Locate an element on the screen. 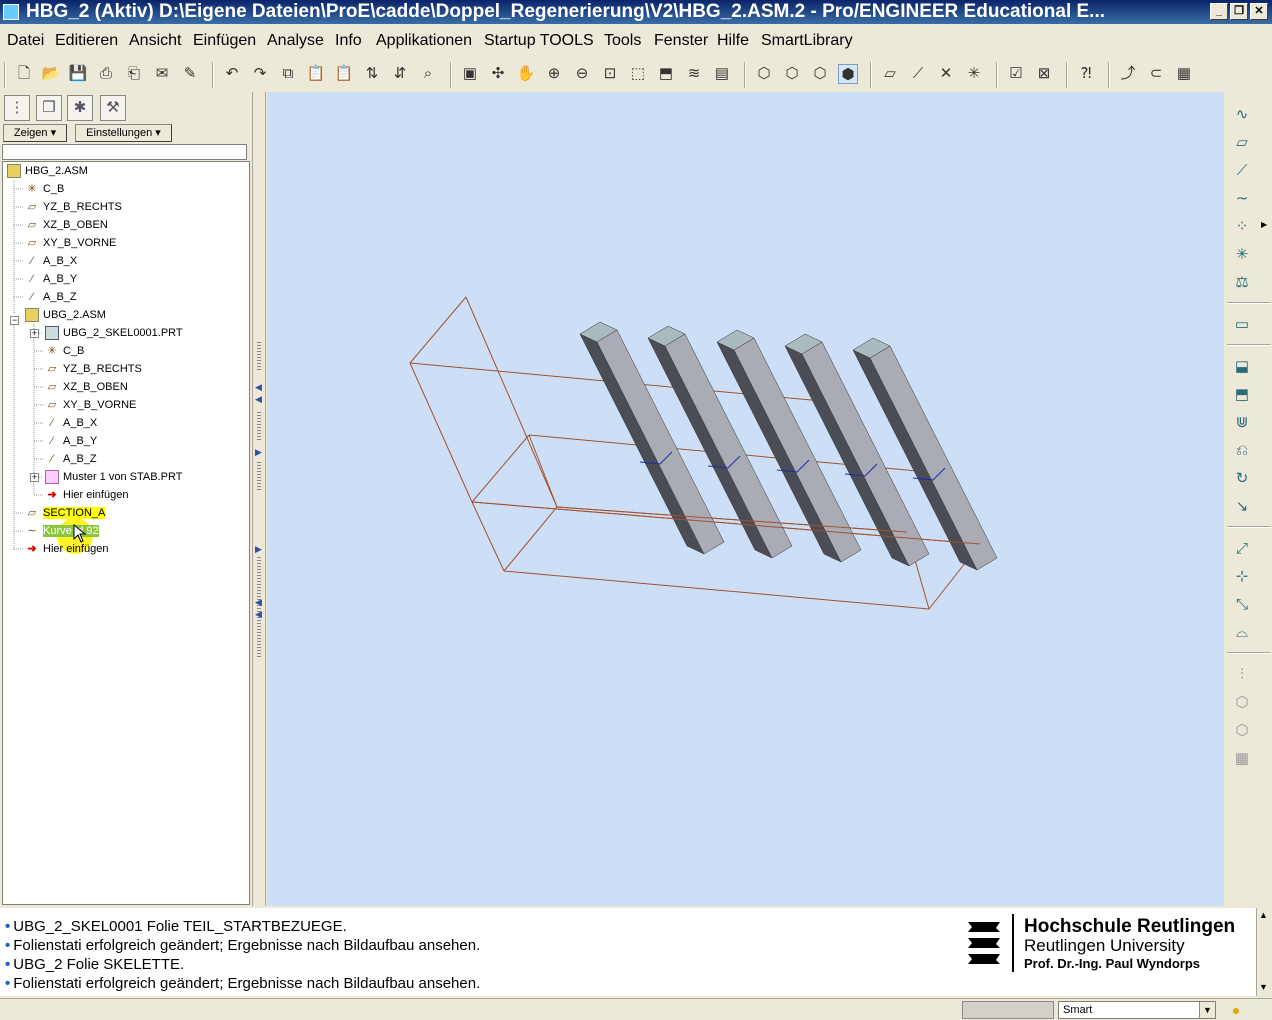  send-mail-icon: ✉ is located at coordinates (162, 74).